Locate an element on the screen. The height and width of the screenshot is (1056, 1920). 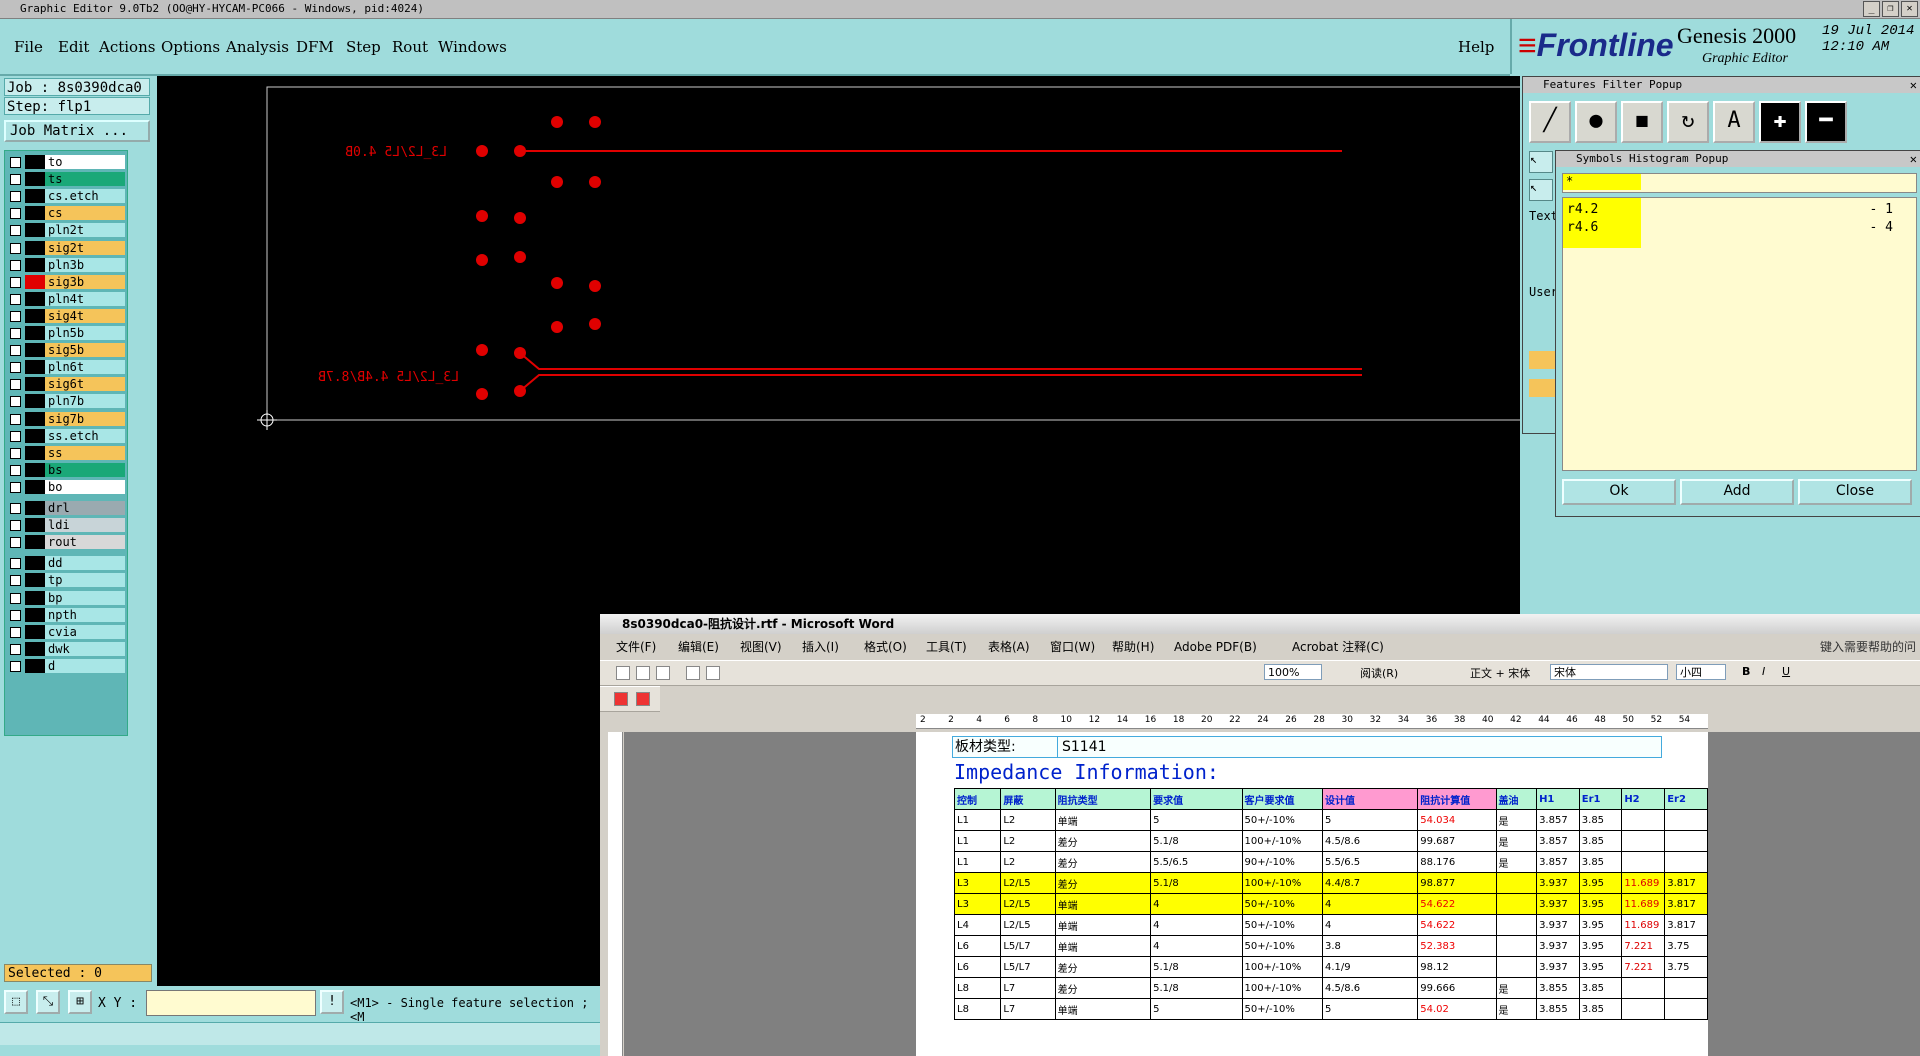
word-menu-item: 帮助(H) is located at coordinates (1133, 647).